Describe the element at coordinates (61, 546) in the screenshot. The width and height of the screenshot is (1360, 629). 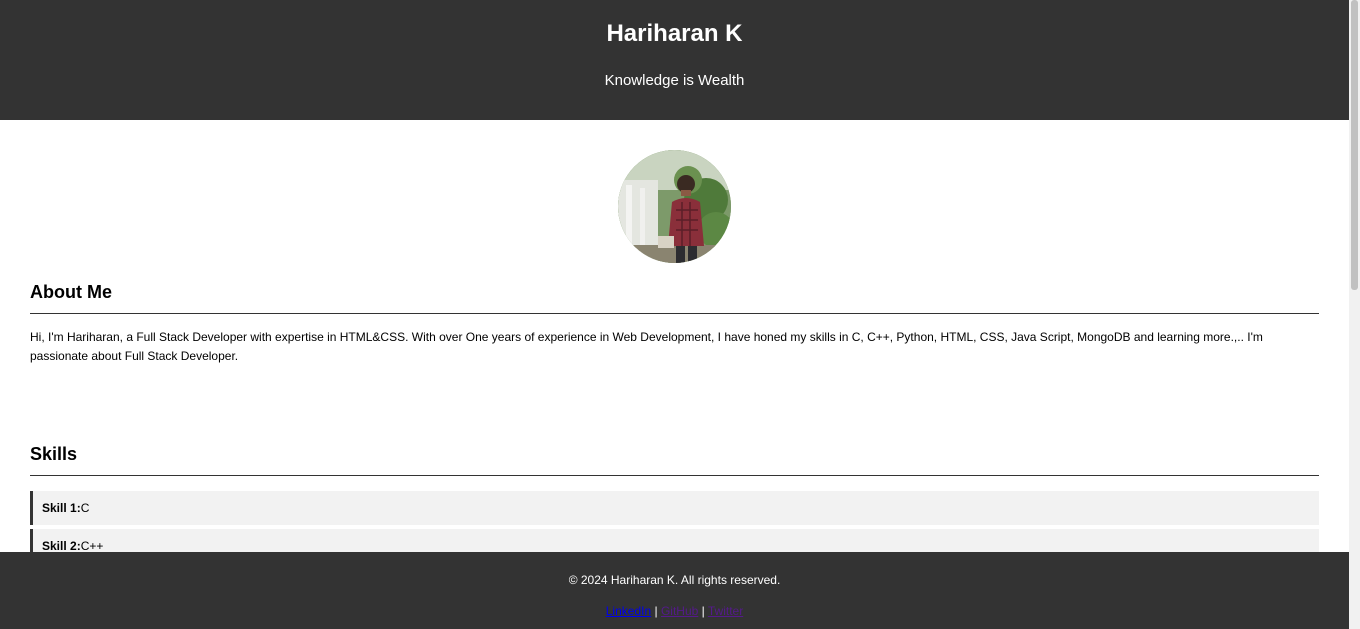
I see `skill-label: Skill 2:` at that location.